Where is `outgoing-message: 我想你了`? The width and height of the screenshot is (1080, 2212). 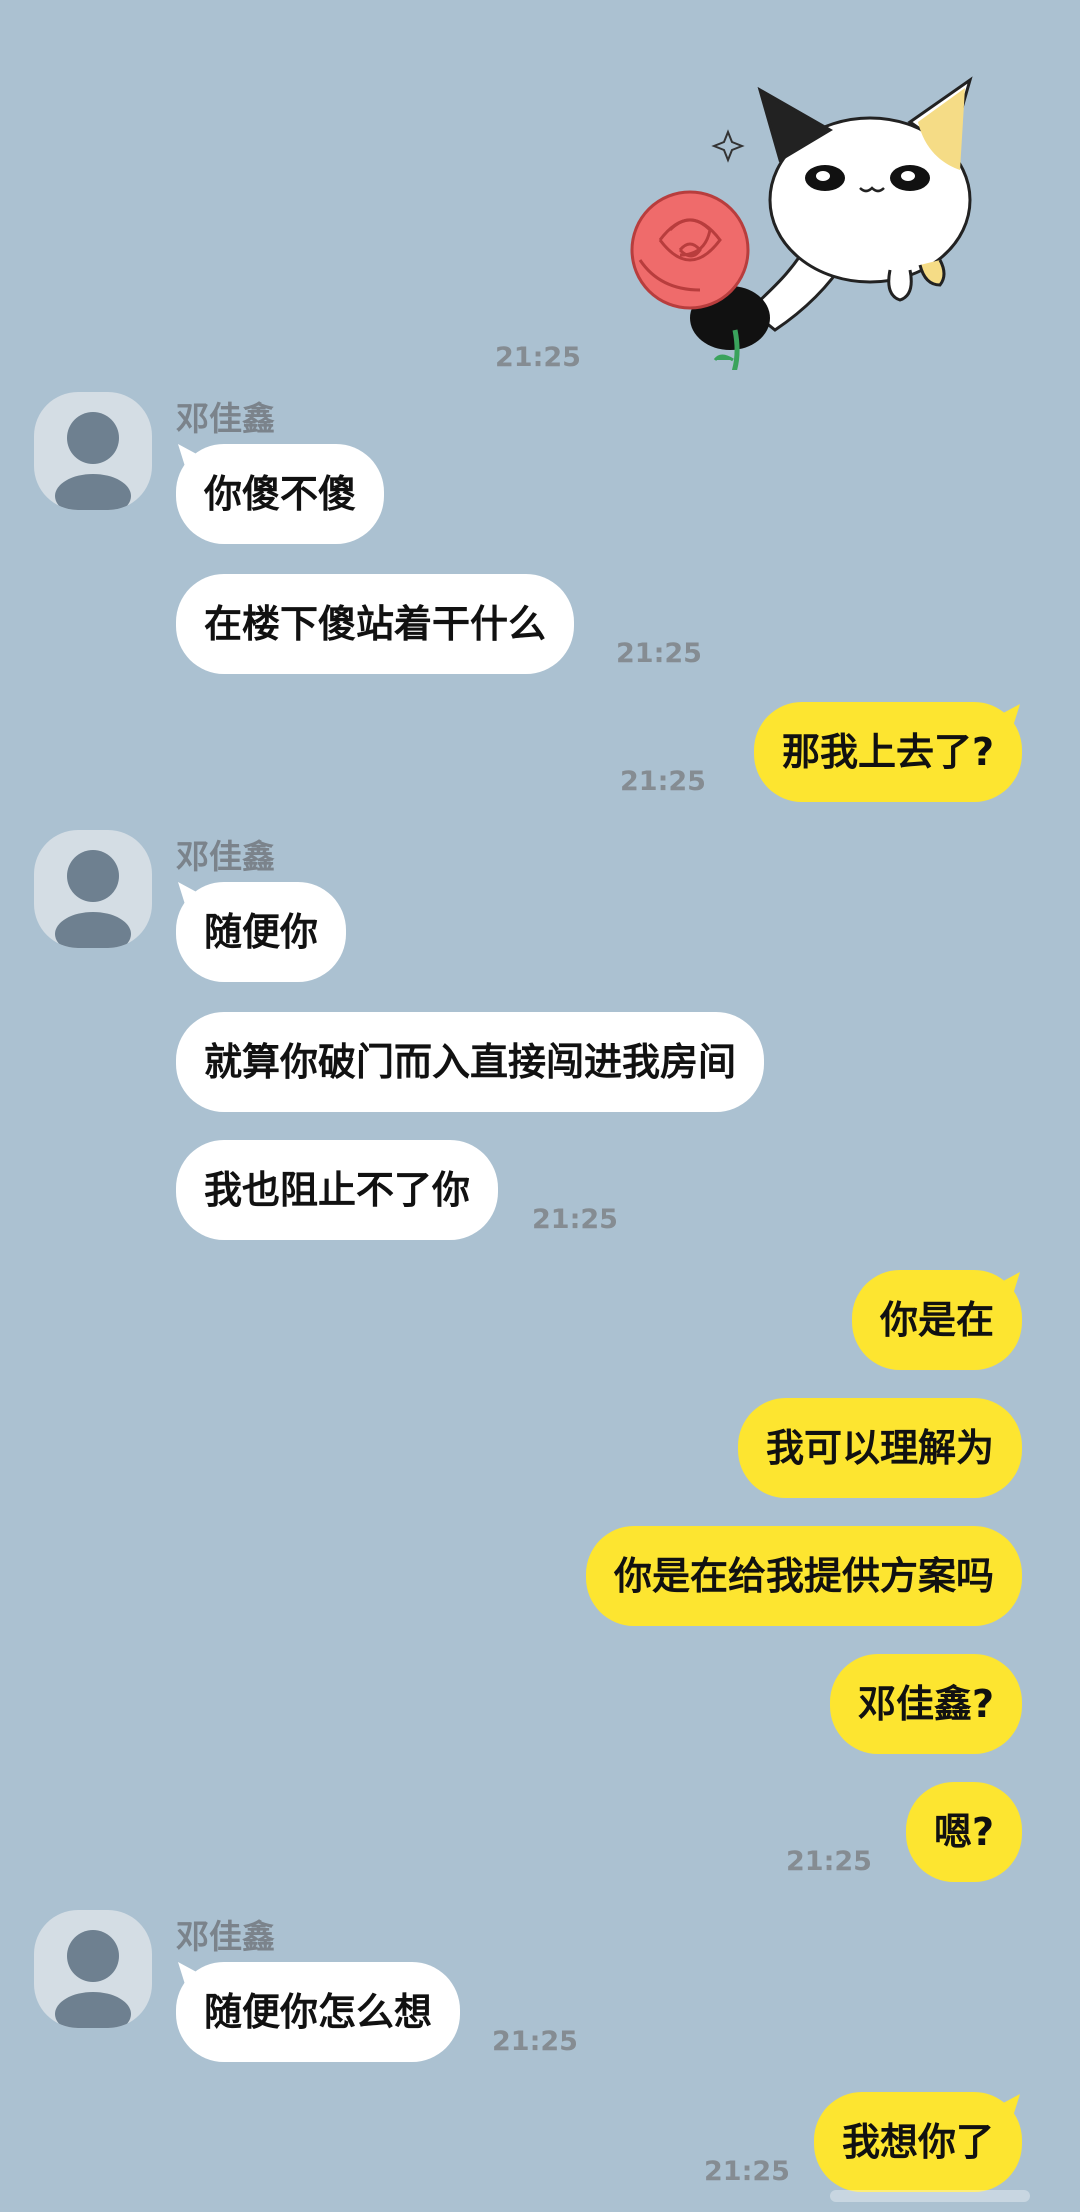 outgoing-message: 我想你了 is located at coordinates (917, 2142).